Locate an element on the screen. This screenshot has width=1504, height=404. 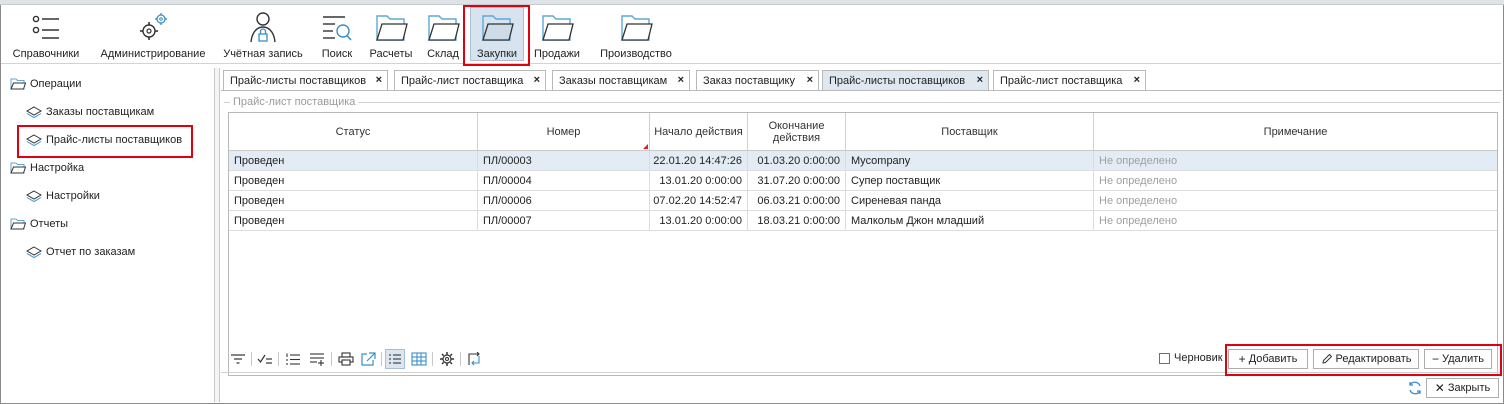
pencil-icon is located at coordinates (1326, 358).